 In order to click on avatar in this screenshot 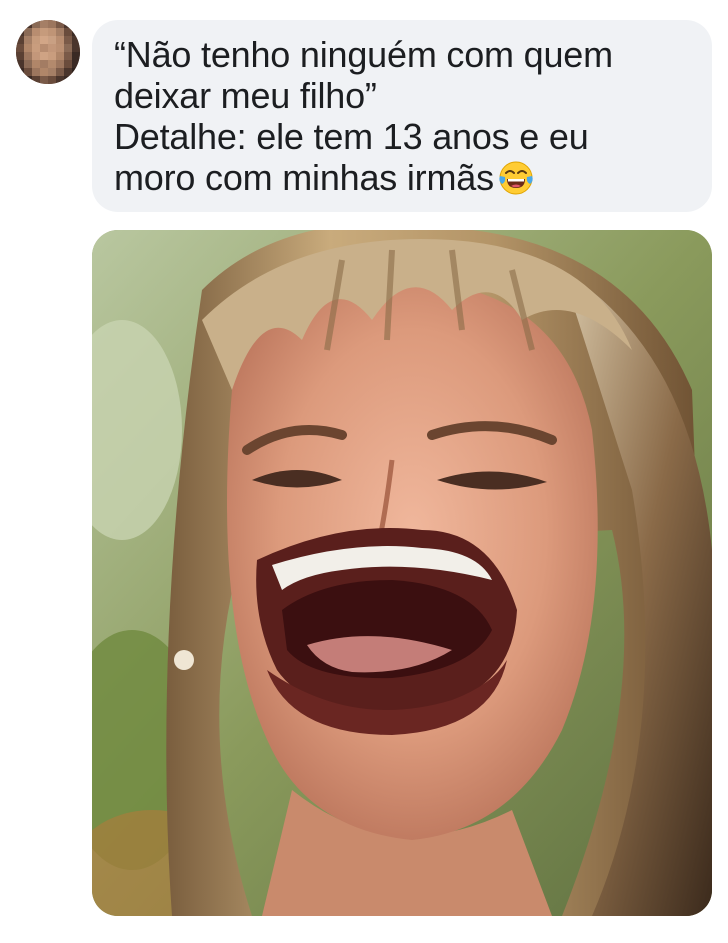, I will do `click(48, 52)`.